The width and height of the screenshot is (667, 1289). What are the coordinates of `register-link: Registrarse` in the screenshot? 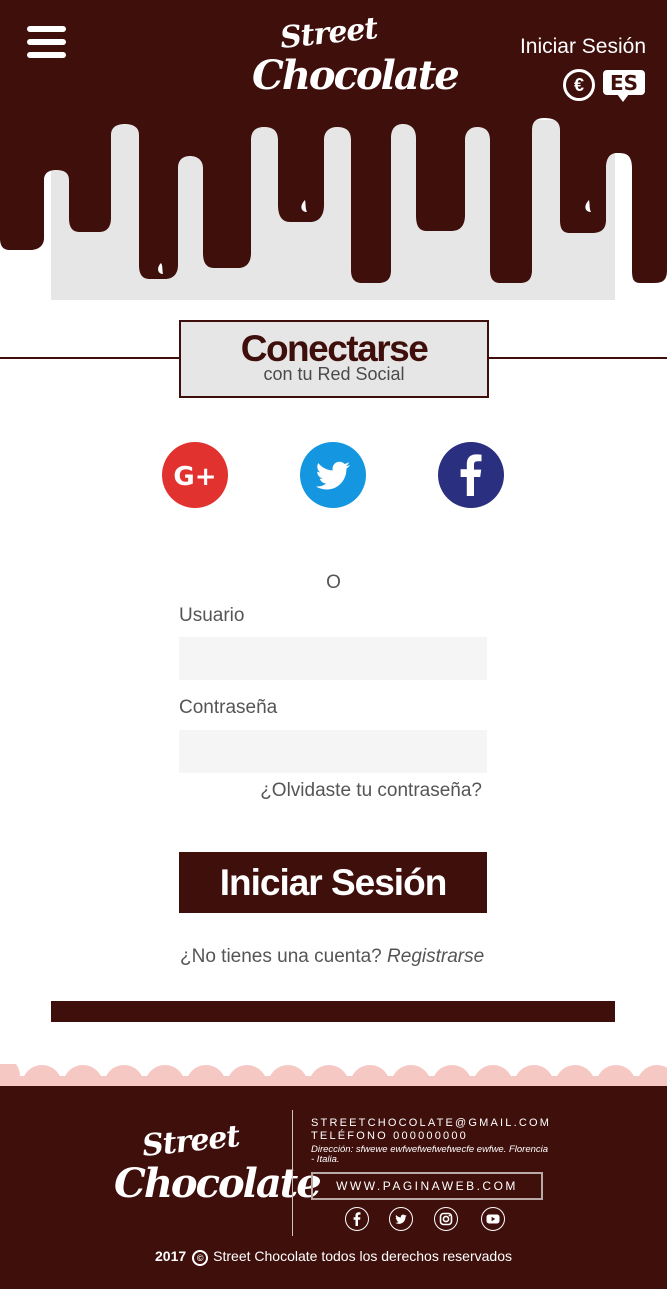 It's located at (435, 956).